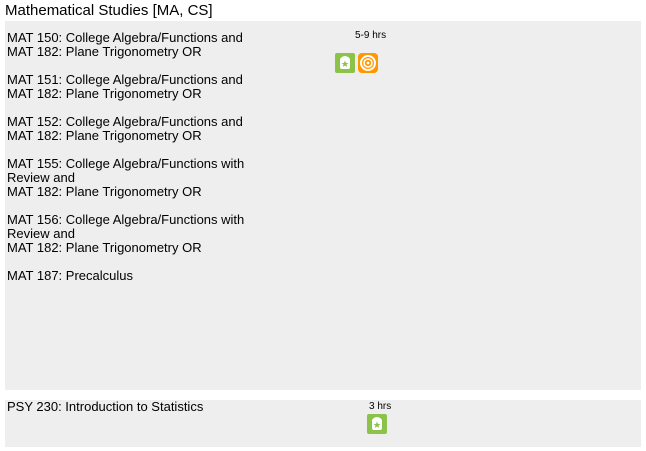 The width and height of the screenshot is (646, 451). Describe the element at coordinates (371, 35) in the screenshot. I see `credit-hours: 5-9 hrs` at that location.